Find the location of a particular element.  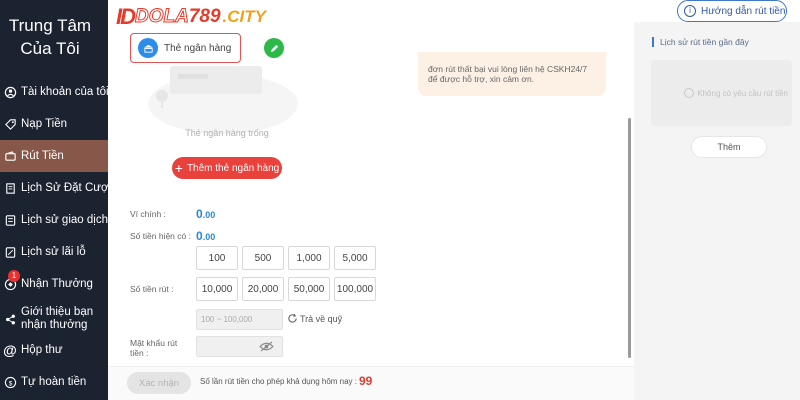

password-label: Mật khẩu rút tiền : is located at coordinates (154, 348).